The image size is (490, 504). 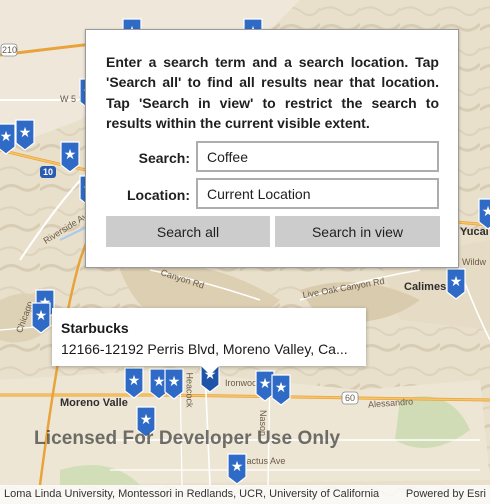 What do you see at coordinates (10, 50) in the screenshot?
I see `highway-shield-210-label: 210` at bounding box center [10, 50].